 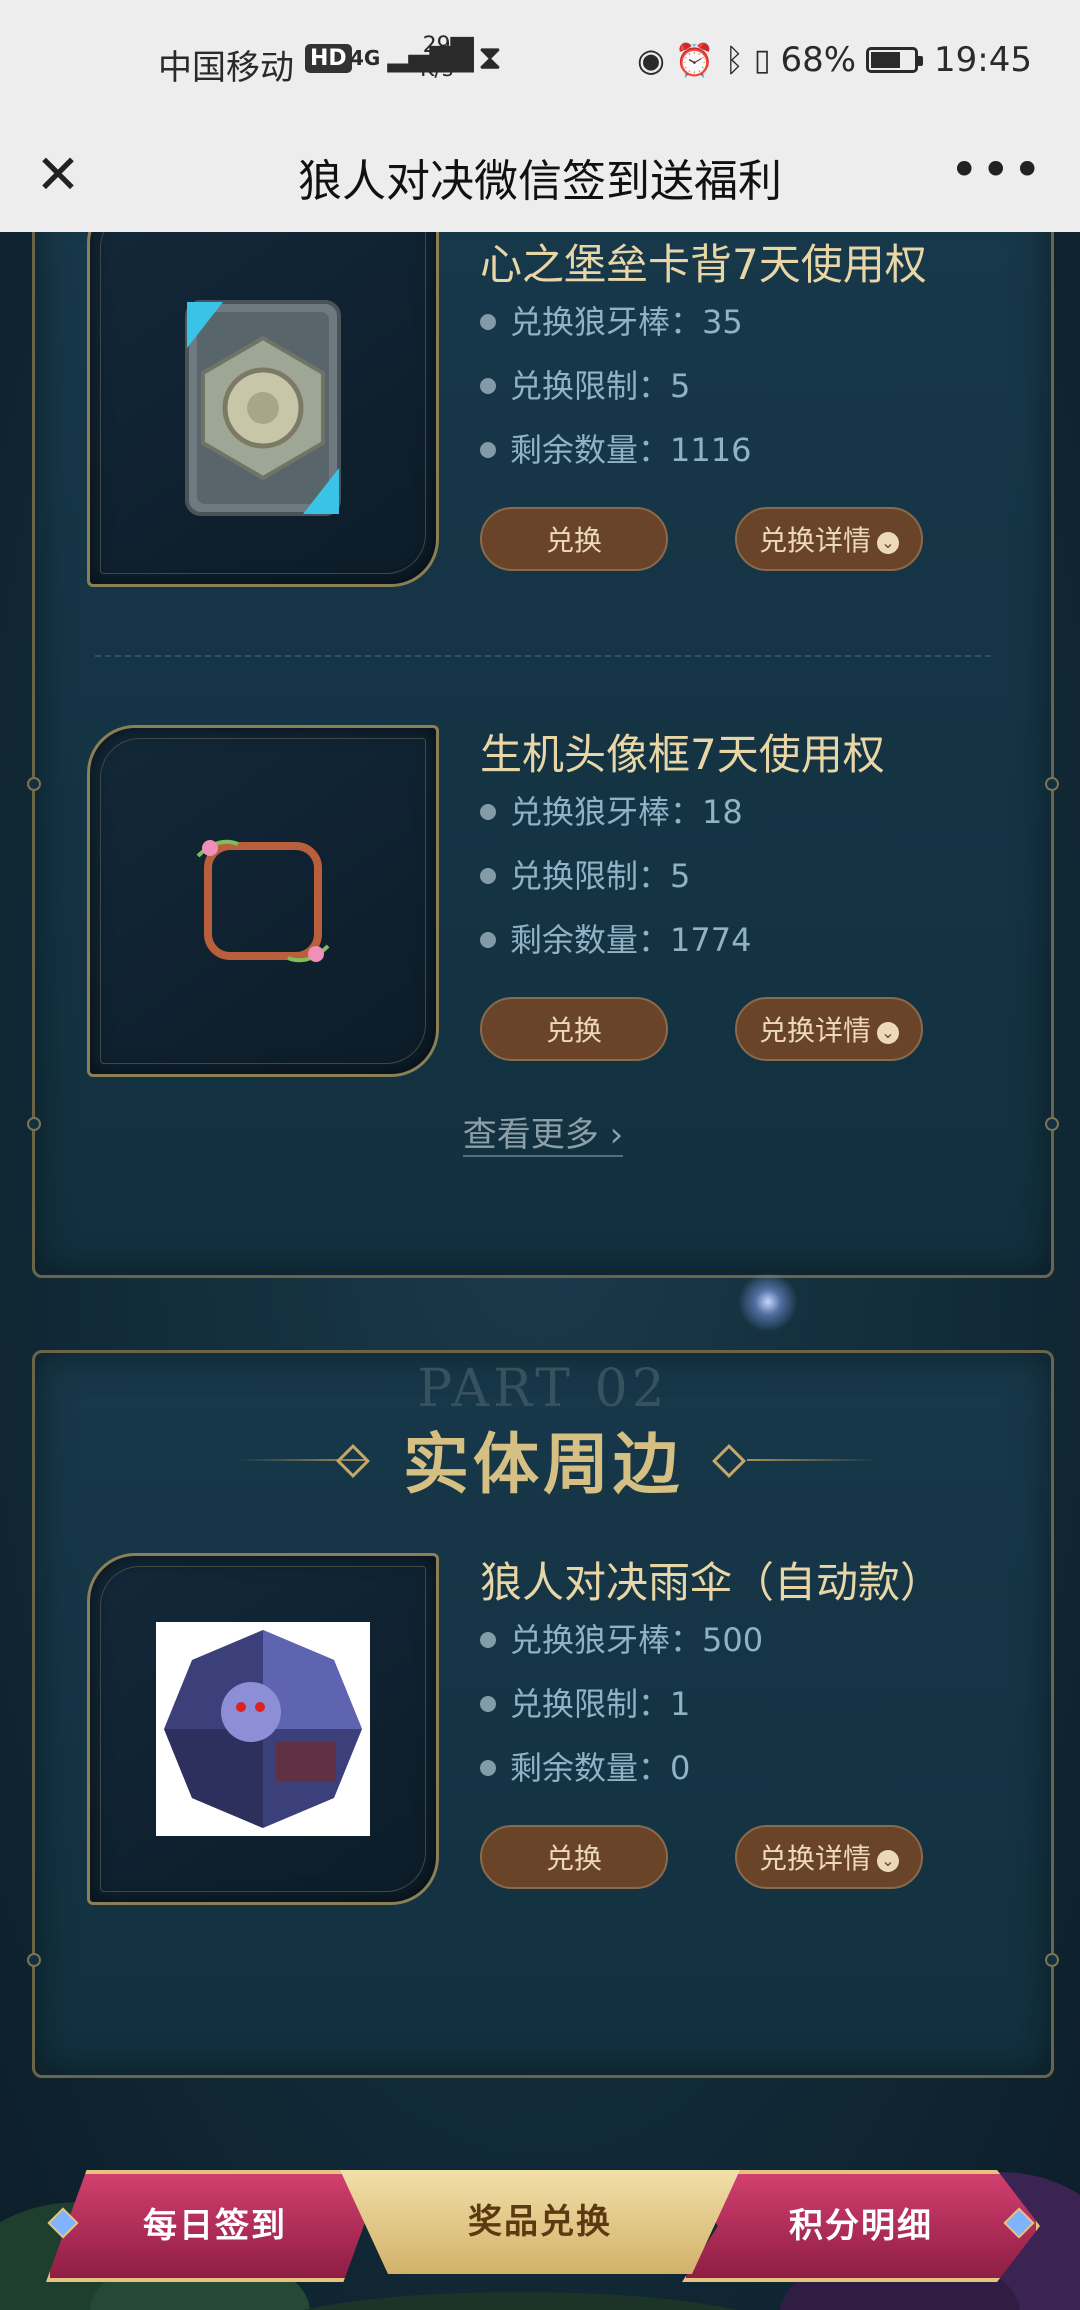 I want to click on speed-unit: K/s, so click(x=437, y=69).